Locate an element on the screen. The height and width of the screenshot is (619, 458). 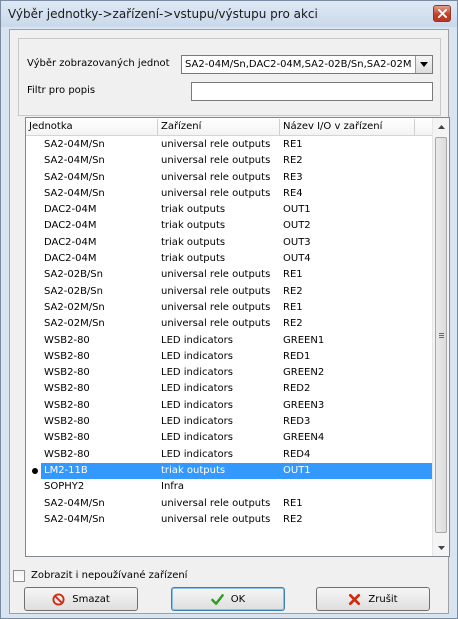
table-row: WSB2-80 LED indicators RED1 is located at coordinates (229, 357).